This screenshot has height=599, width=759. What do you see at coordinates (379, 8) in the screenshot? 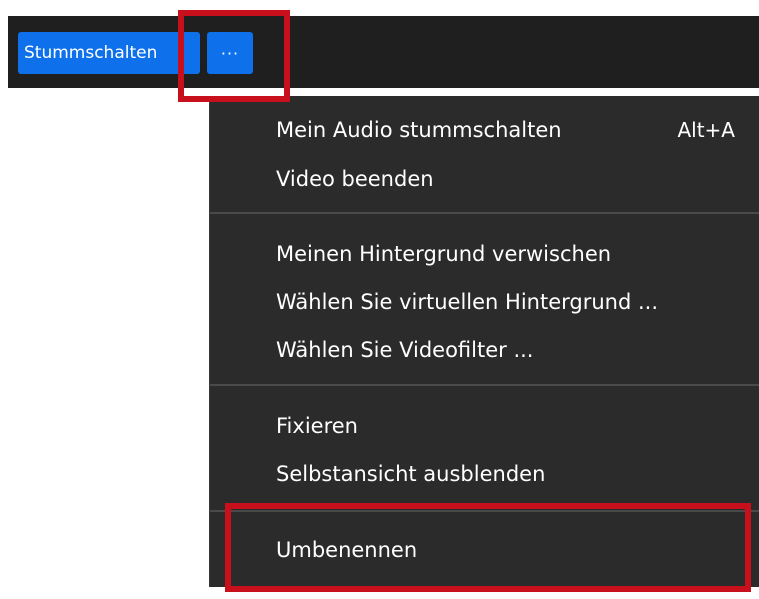
I see `window-top-strip` at bounding box center [379, 8].